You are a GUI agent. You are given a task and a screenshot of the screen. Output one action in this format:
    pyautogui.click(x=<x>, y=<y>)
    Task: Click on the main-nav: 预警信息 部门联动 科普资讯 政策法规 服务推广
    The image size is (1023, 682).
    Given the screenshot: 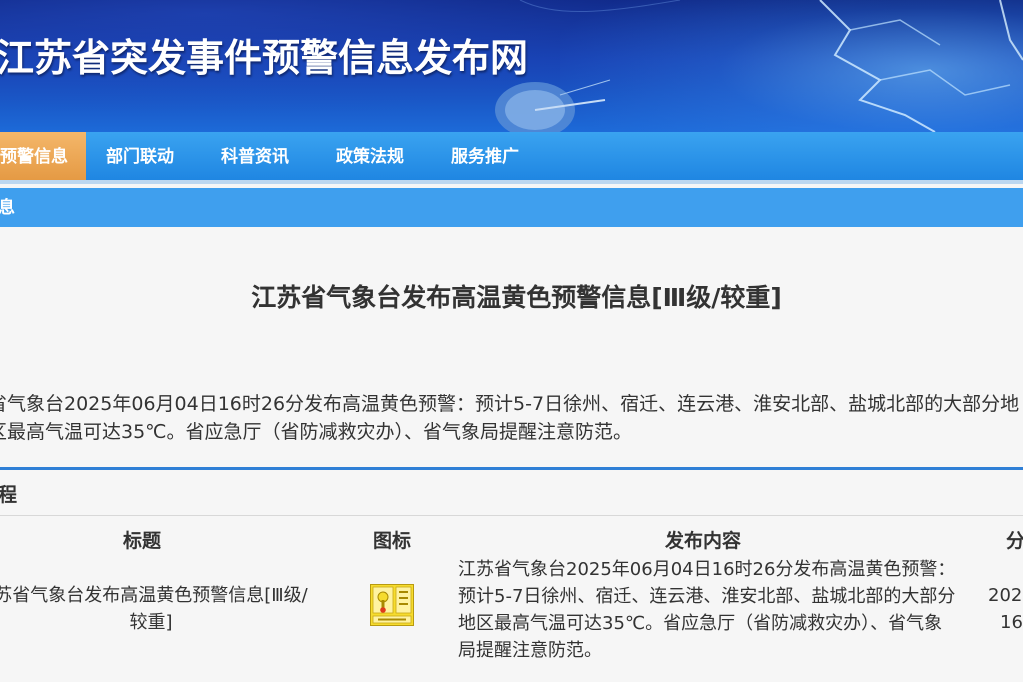 What is the action you would take?
    pyautogui.click(x=511, y=156)
    